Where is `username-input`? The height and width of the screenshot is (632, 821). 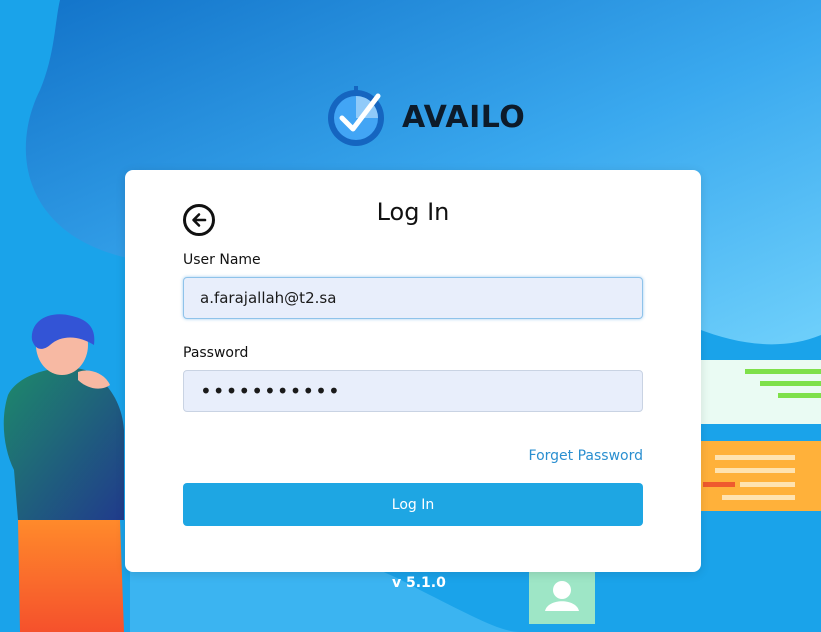
username-input is located at coordinates (413, 298).